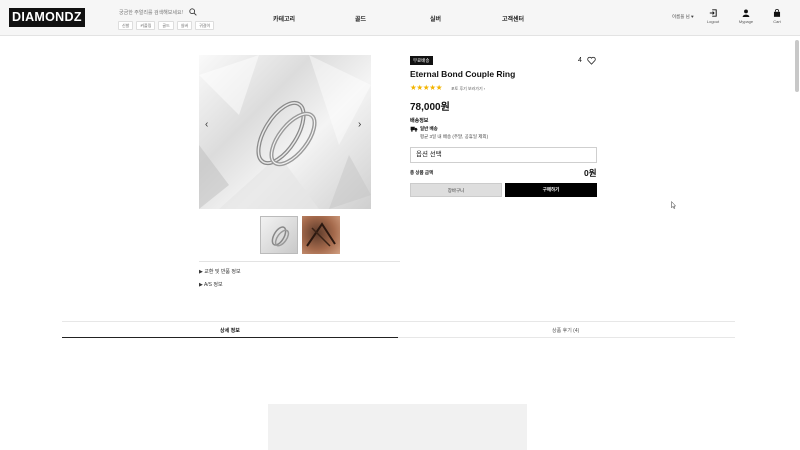  Describe the element at coordinates (777, 13) in the screenshot. I see `shopping-bag-icon` at that location.